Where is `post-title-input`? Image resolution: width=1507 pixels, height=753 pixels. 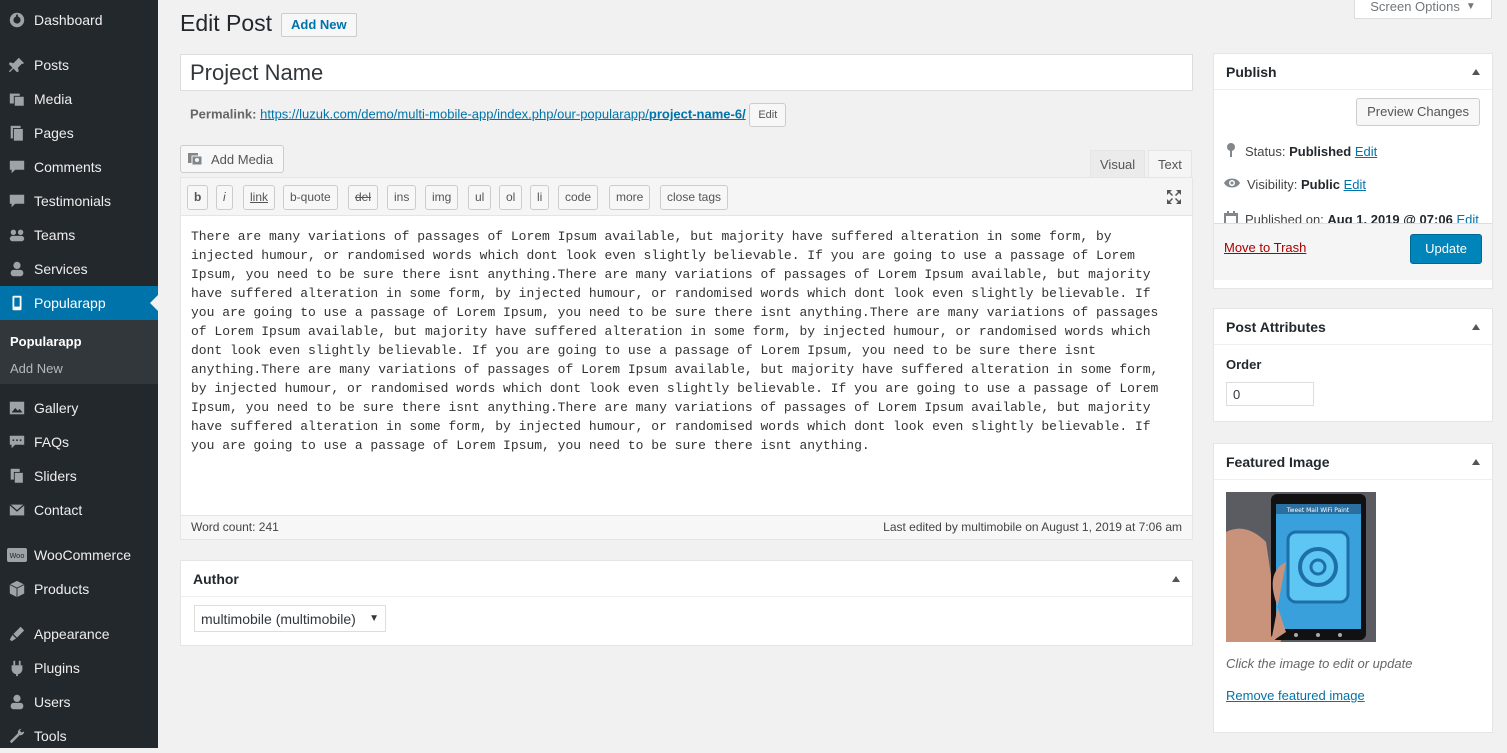
post-title-input is located at coordinates (686, 72).